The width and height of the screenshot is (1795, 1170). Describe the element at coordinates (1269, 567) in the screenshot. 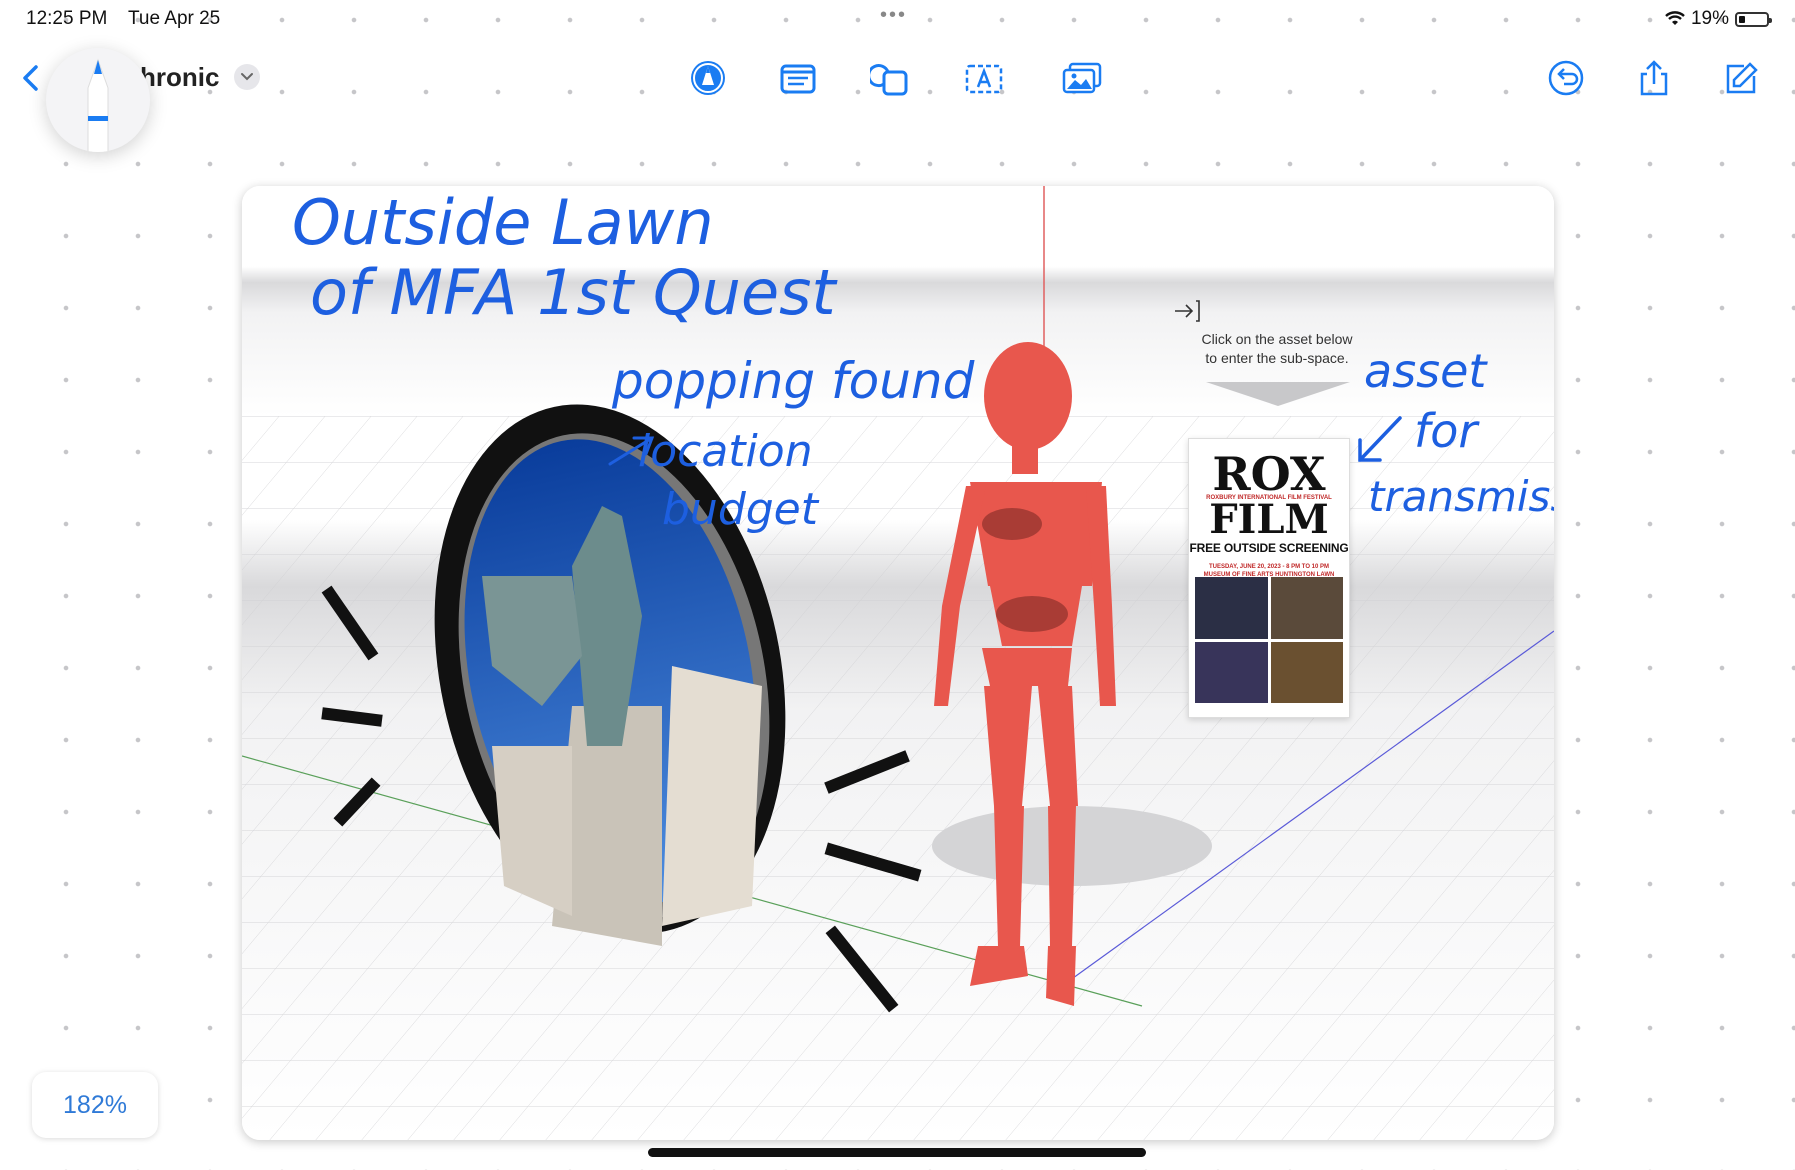

I see `poster-date: TUESDAY, JUNE 20, 2023 - 8 PM TO 10 PM` at that location.